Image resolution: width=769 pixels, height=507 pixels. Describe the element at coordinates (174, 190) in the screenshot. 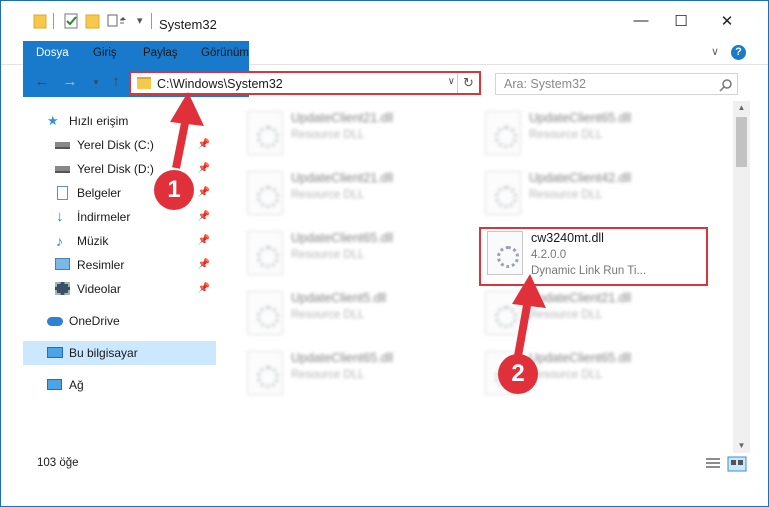

I see `callout-1: 1` at that location.